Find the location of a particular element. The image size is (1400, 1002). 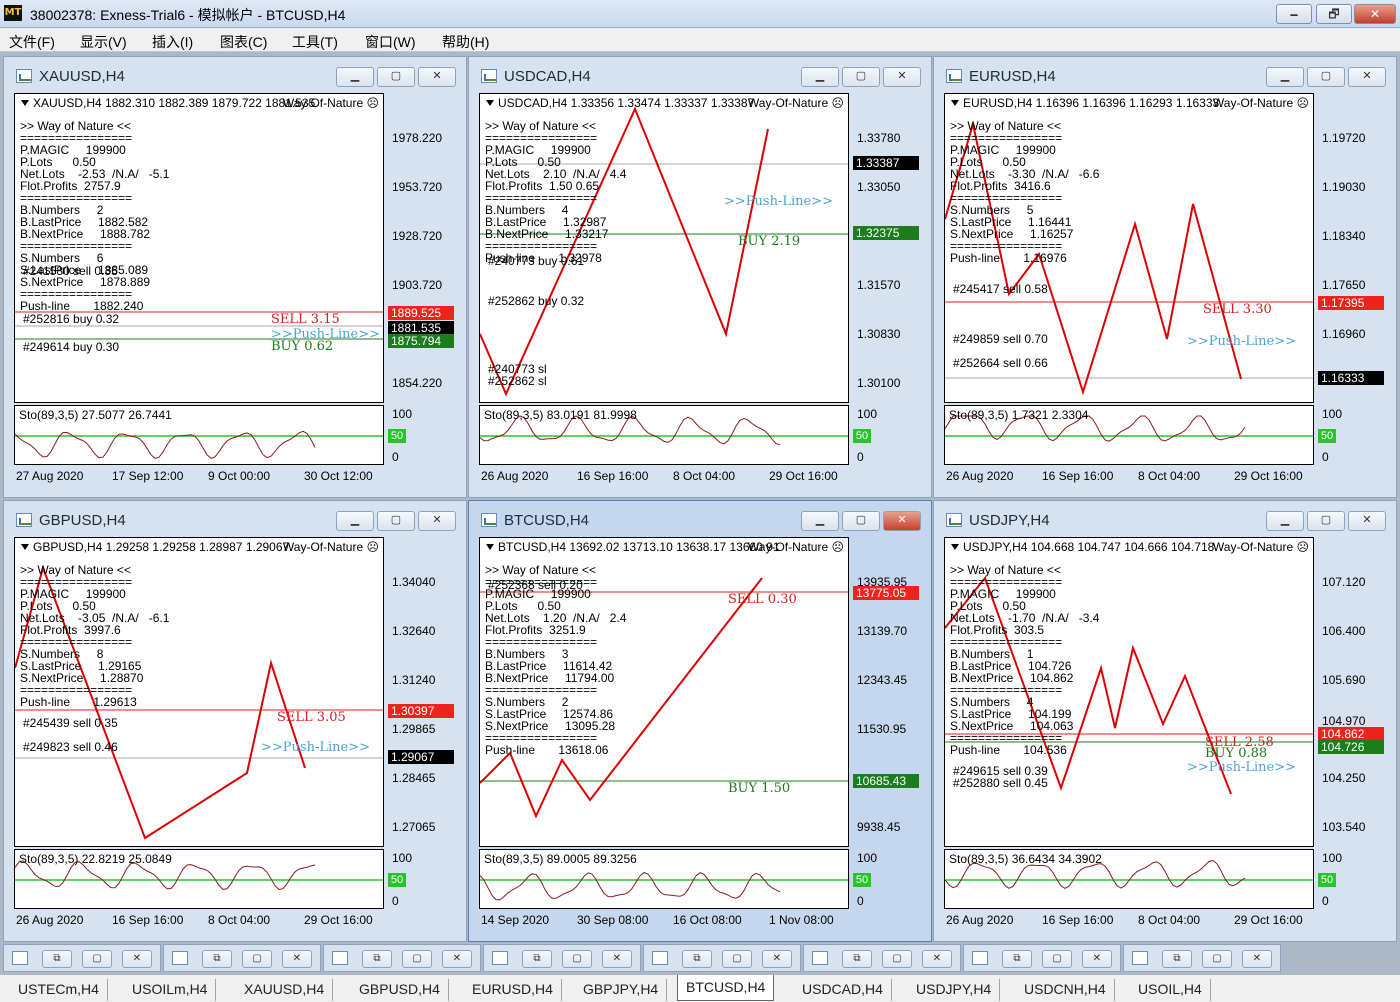

stochastic-subwindow: Sto(89,3,5) 36.6434 34.3902 is located at coordinates (1129, 879).